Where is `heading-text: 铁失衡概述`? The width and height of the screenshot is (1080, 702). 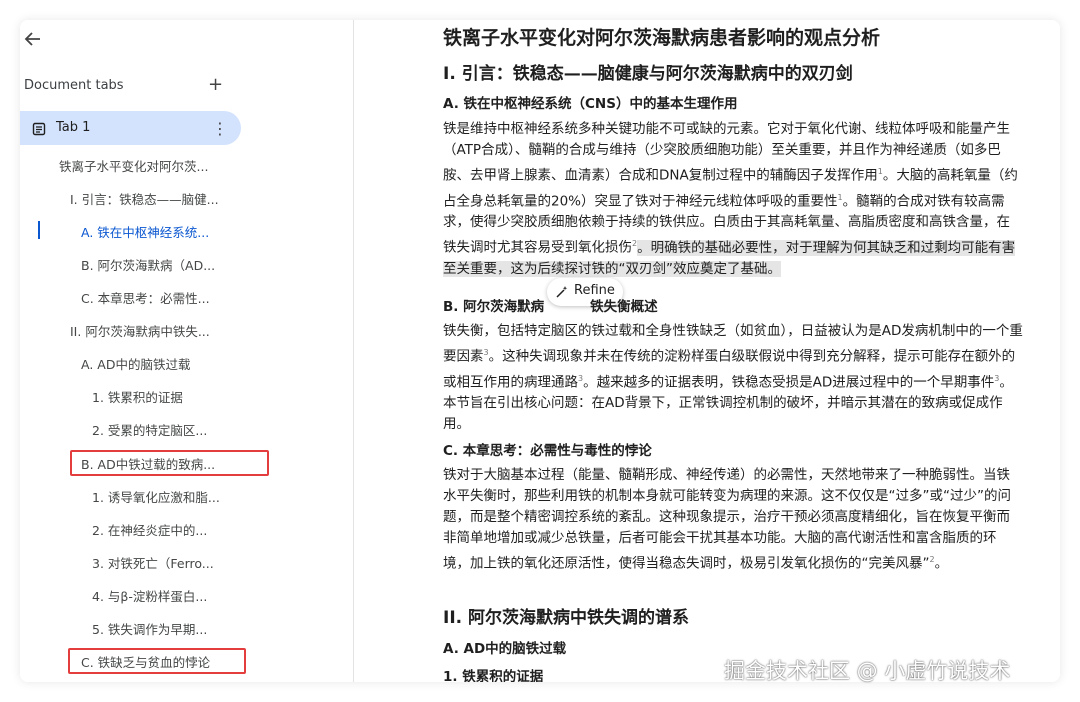
heading-text: 铁失衡概述 is located at coordinates (624, 307).